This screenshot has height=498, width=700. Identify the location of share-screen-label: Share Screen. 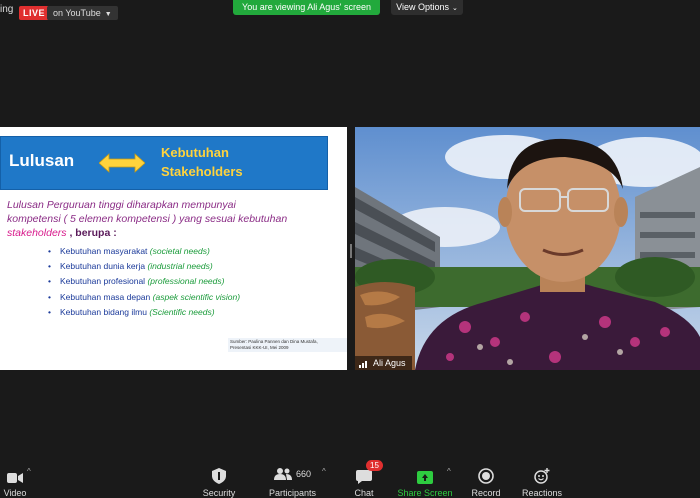
(425, 493).